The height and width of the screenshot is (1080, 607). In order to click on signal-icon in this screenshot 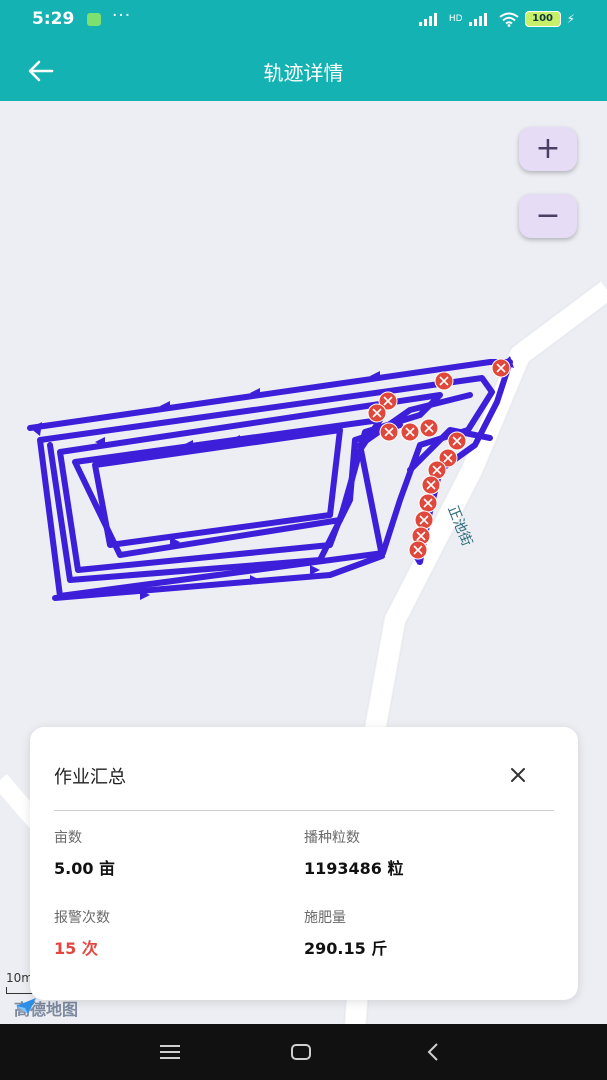, I will do `click(427, 19)`.